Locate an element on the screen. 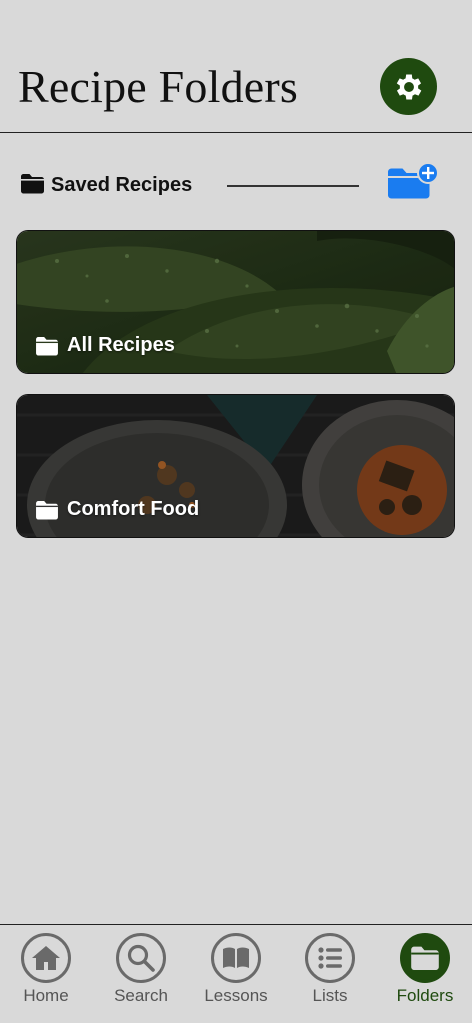 The image size is (472, 1023). book-icon is located at coordinates (236, 957).